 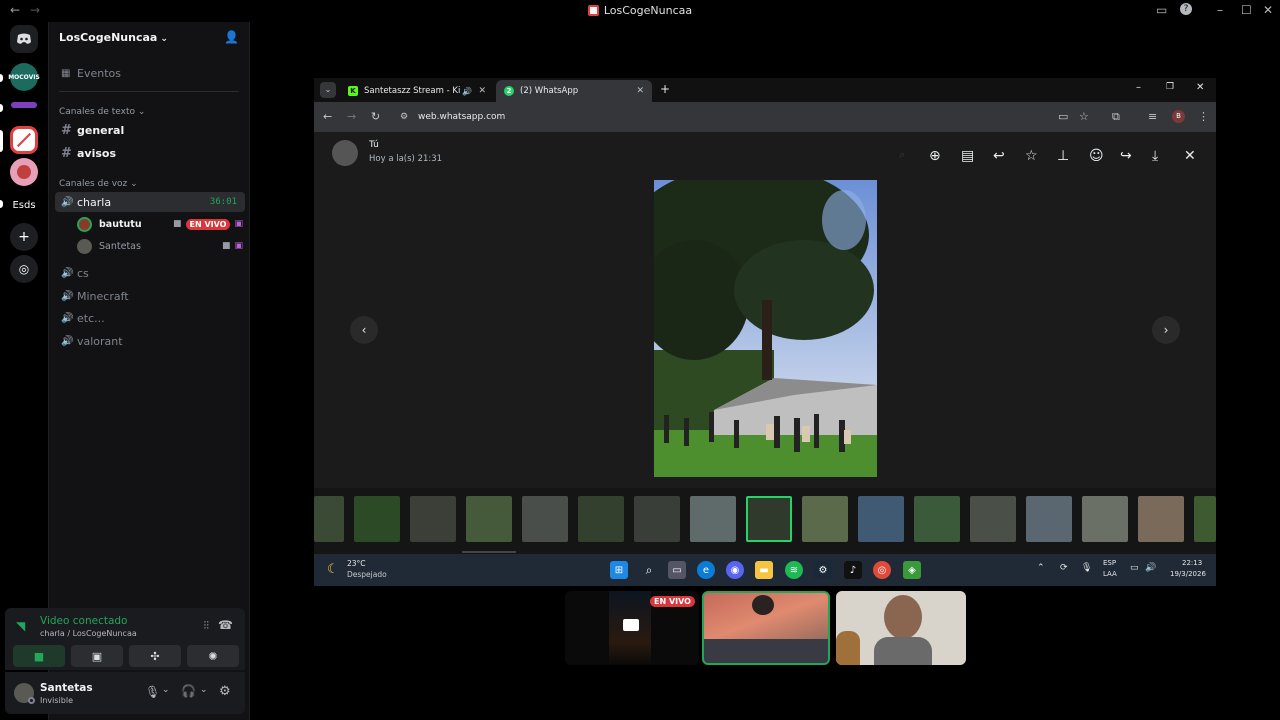 I want to click on server-loscogenuncaa-icon, so click(x=24, y=140).